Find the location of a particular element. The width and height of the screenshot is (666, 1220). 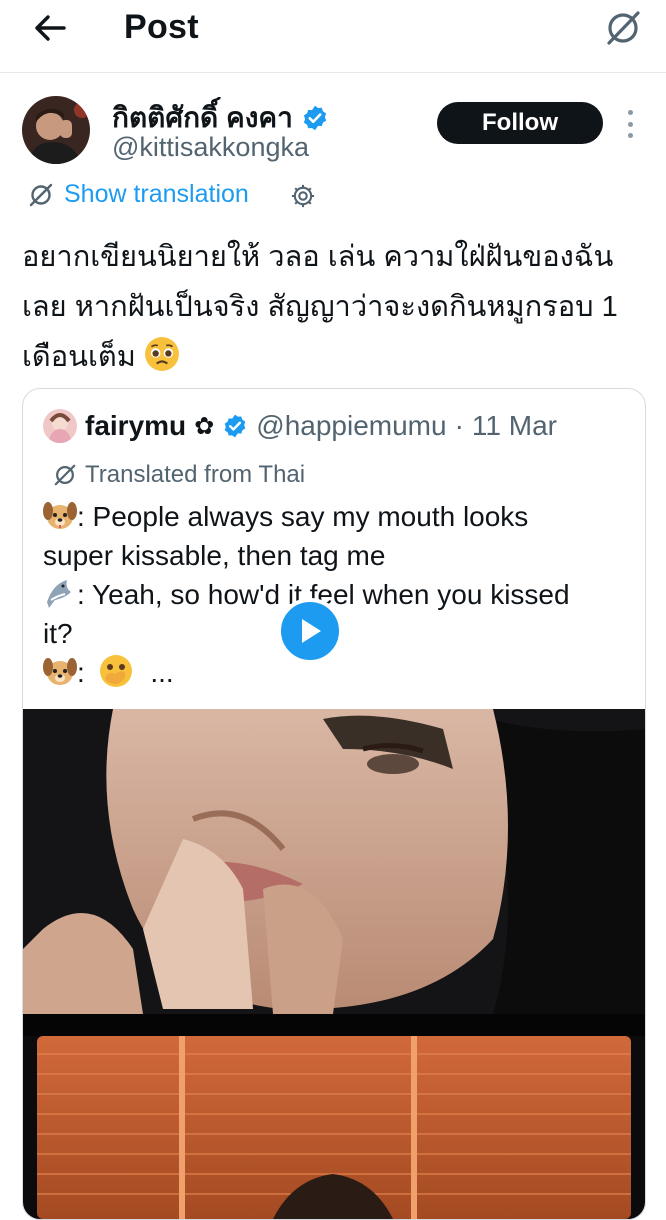

quote-line-2: super kissable, then tag me is located at coordinates (214, 555).